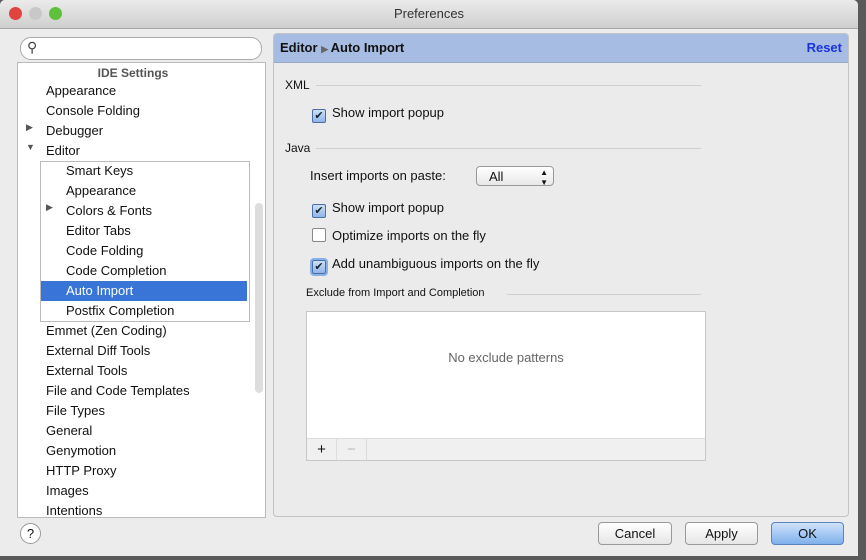  I want to click on breadcrumb-arrow-icon: ▶, so click(326, 49).